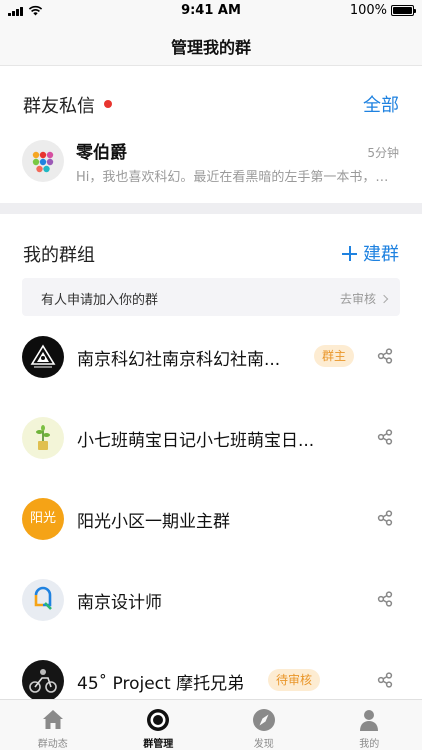 This screenshot has height=750, width=422. What do you see at coordinates (294, 680) in the screenshot?
I see `pending-badge: 待审核` at bounding box center [294, 680].